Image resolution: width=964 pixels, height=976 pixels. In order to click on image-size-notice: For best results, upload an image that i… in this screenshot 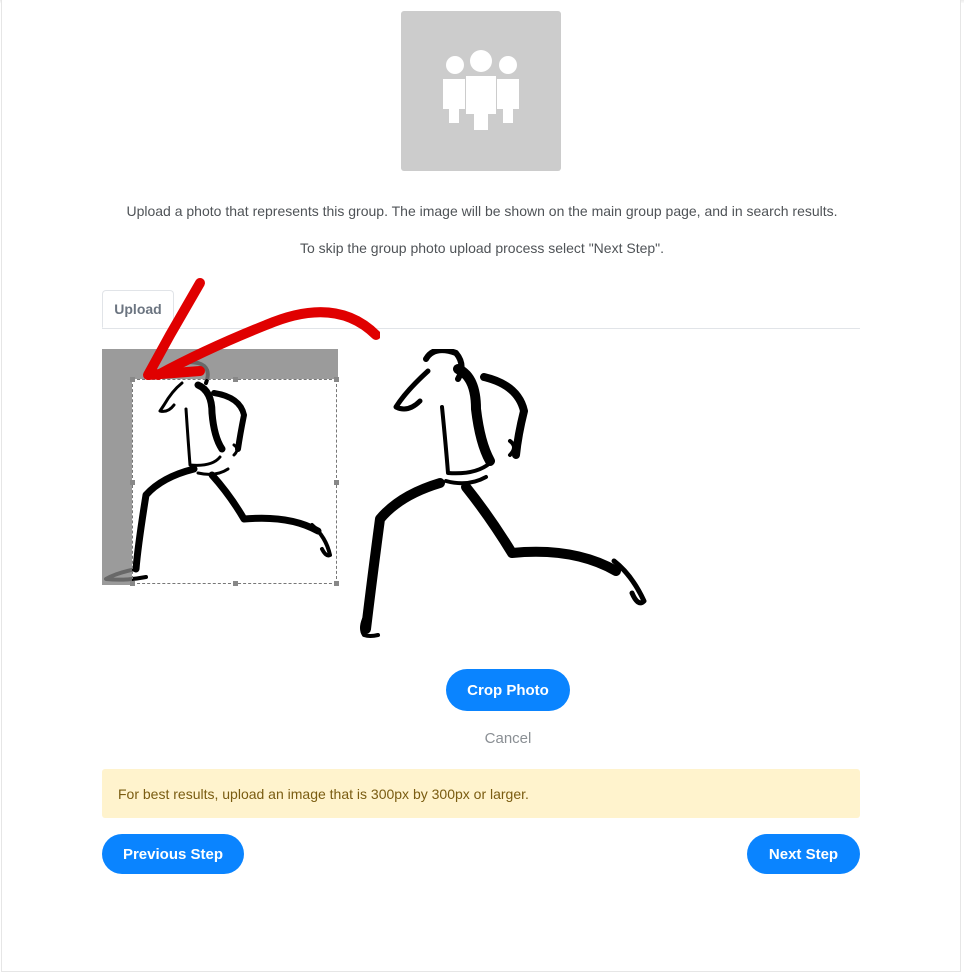, I will do `click(481, 793)`.